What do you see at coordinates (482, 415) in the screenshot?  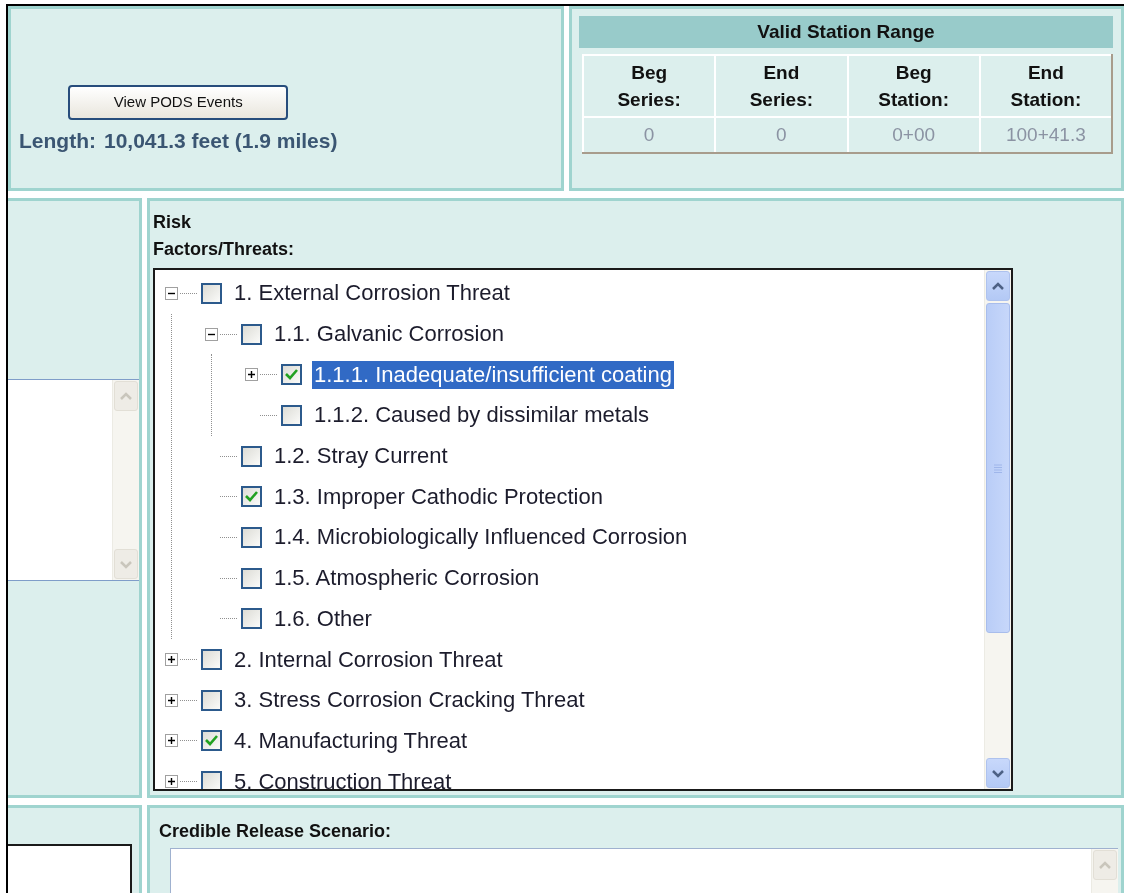 I see `tree-item-label: 1.1.2. Caused by dissimilar metals` at bounding box center [482, 415].